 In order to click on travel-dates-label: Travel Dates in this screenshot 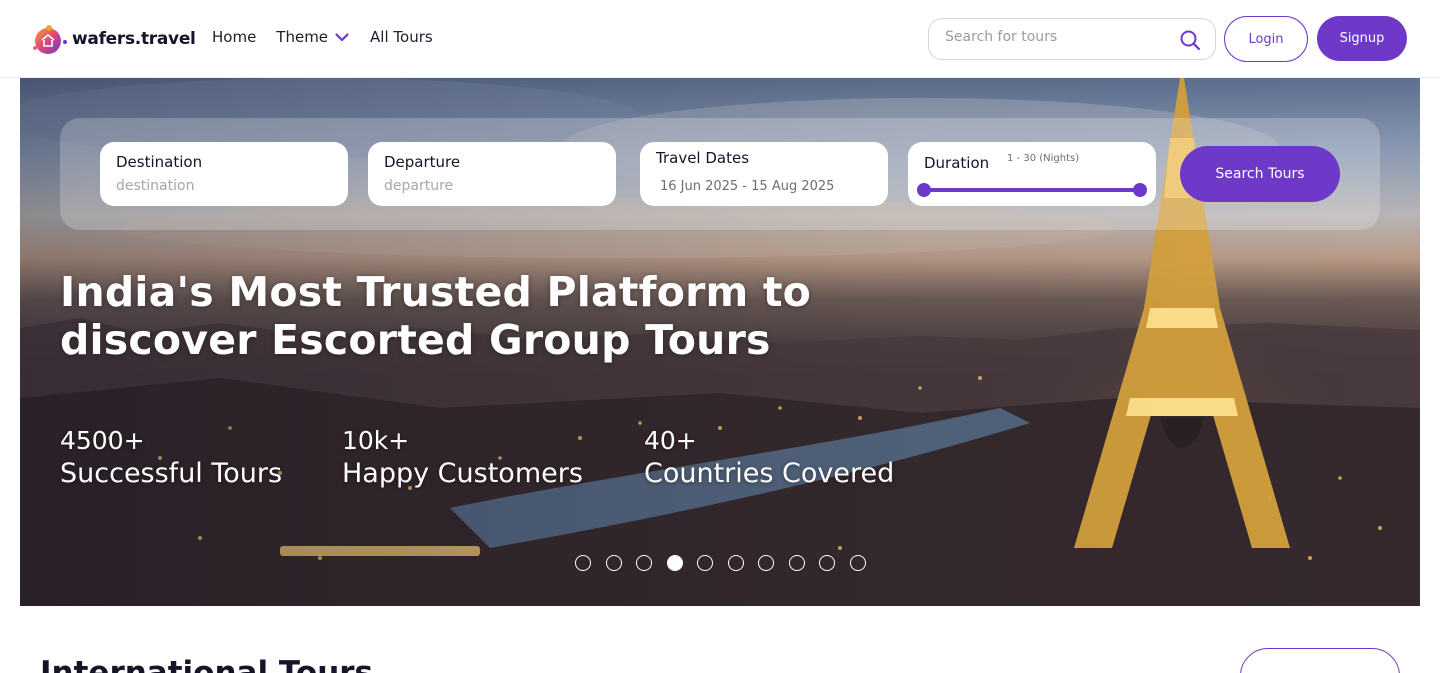, I will do `click(703, 158)`.